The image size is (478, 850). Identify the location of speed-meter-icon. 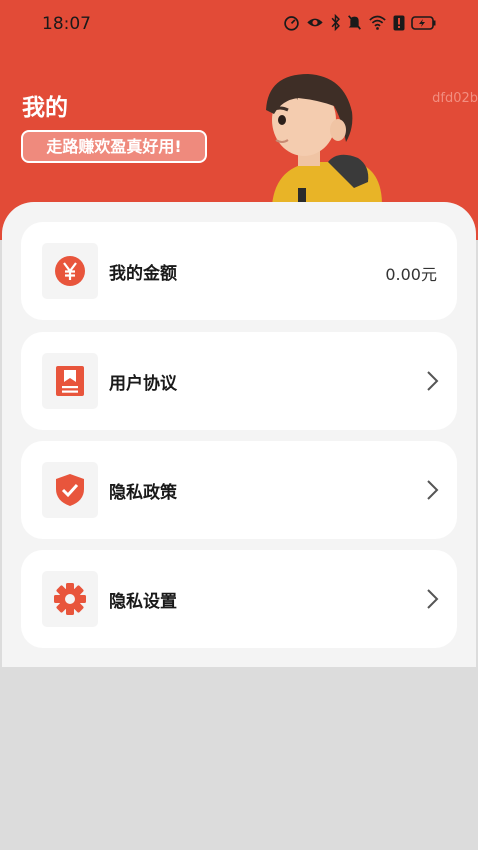
(291, 23).